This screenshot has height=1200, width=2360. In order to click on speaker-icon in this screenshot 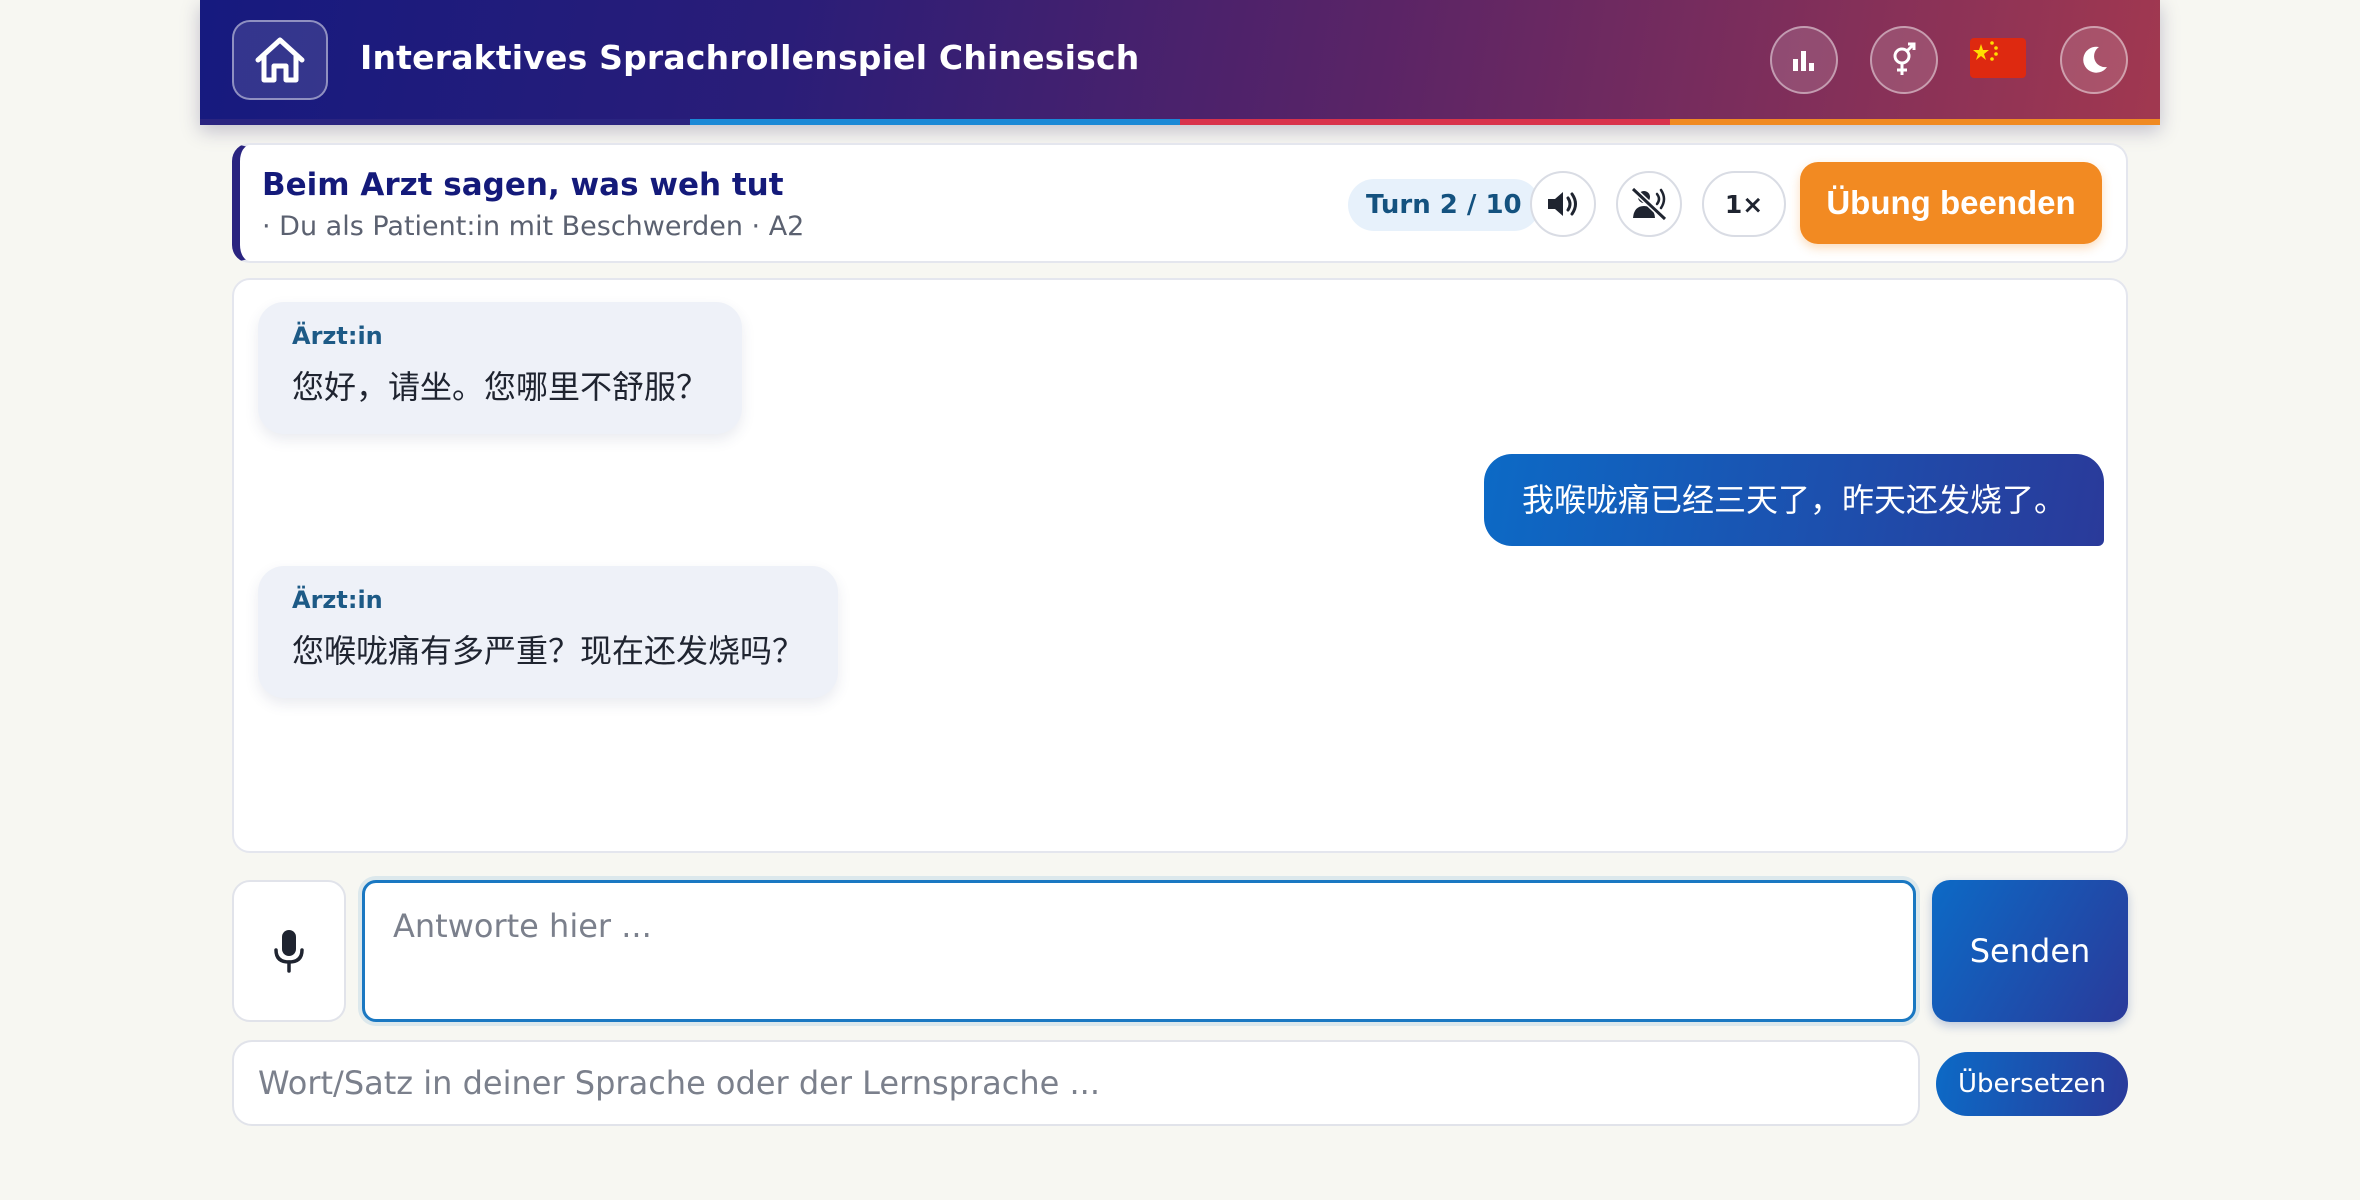, I will do `click(1562, 204)`.